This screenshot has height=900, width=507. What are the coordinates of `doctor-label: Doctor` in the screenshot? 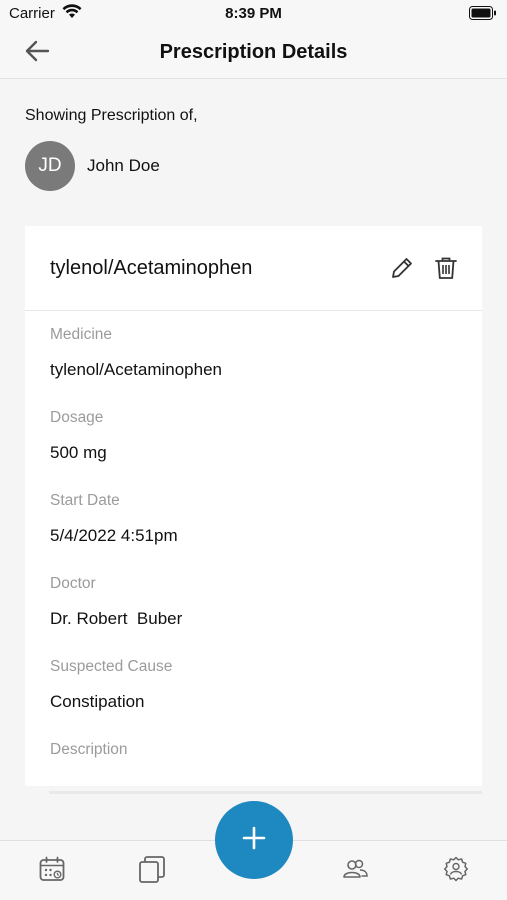 It's located at (73, 583).